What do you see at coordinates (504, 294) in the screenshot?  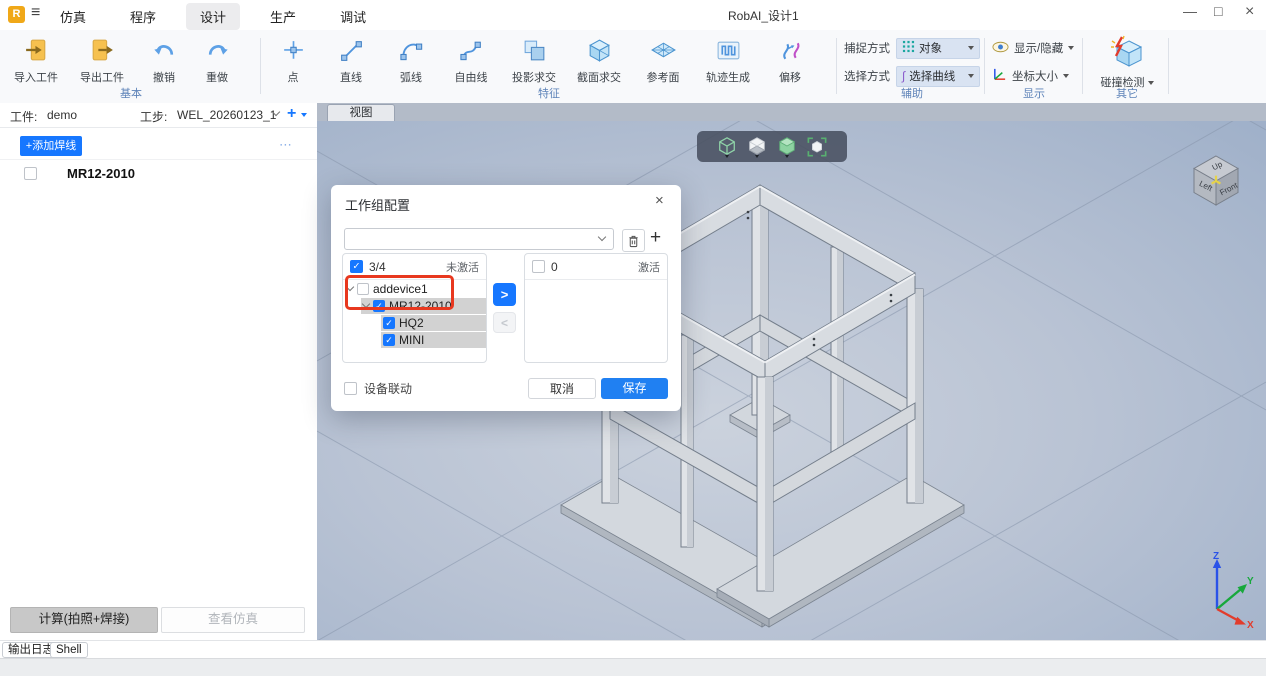 I see `move-to-active-button: >` at bounding box center [504, 294].